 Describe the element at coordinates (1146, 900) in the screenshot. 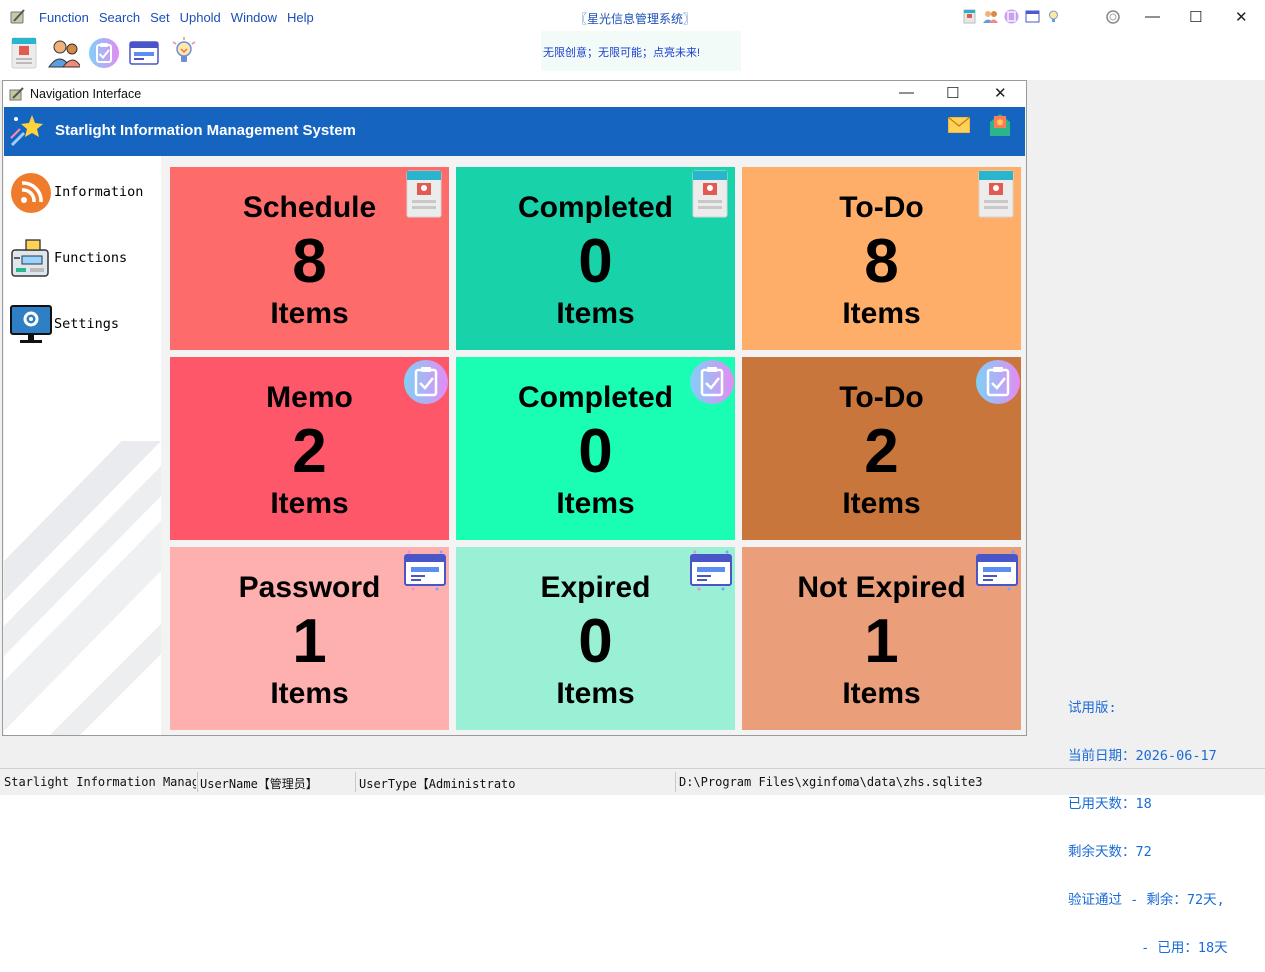

I see `verify-status: 验证通过 - 剩余：72天,` at that location.